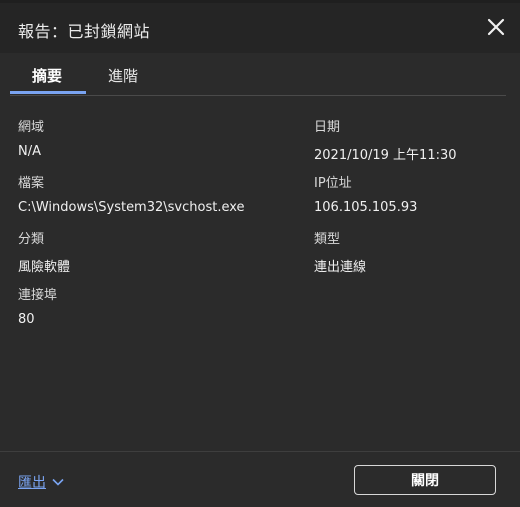 The height and width of the screenshot is (507, 520). Describe the element at coordinates (32, 482) in the screenshot. I see `export-label: 匯出` at that location.